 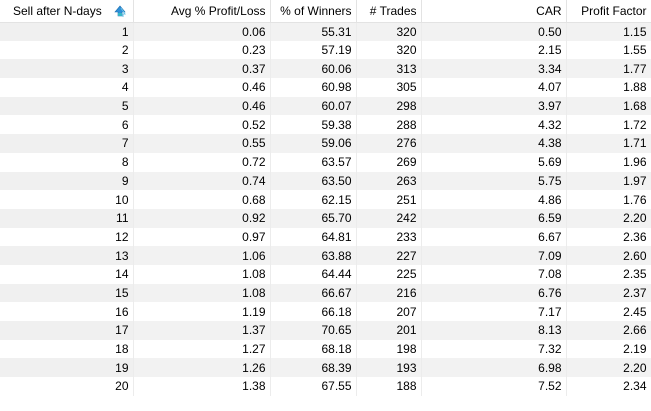 I want to click on cell-car: 3.34, so click(x=494, y=69).